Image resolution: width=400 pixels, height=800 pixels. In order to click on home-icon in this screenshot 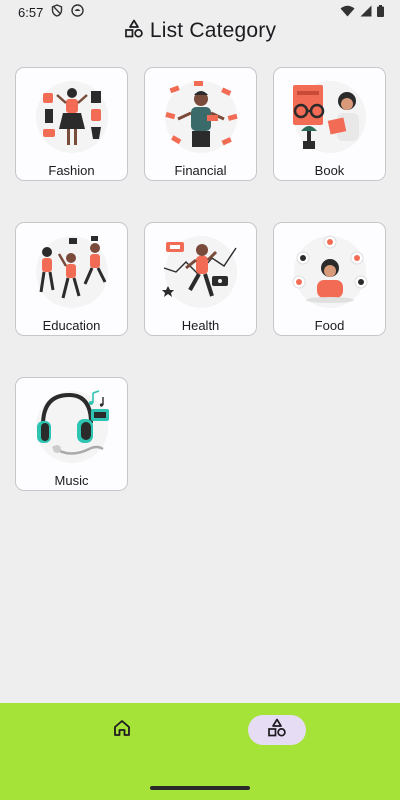, I will do `click(122, 730)`.